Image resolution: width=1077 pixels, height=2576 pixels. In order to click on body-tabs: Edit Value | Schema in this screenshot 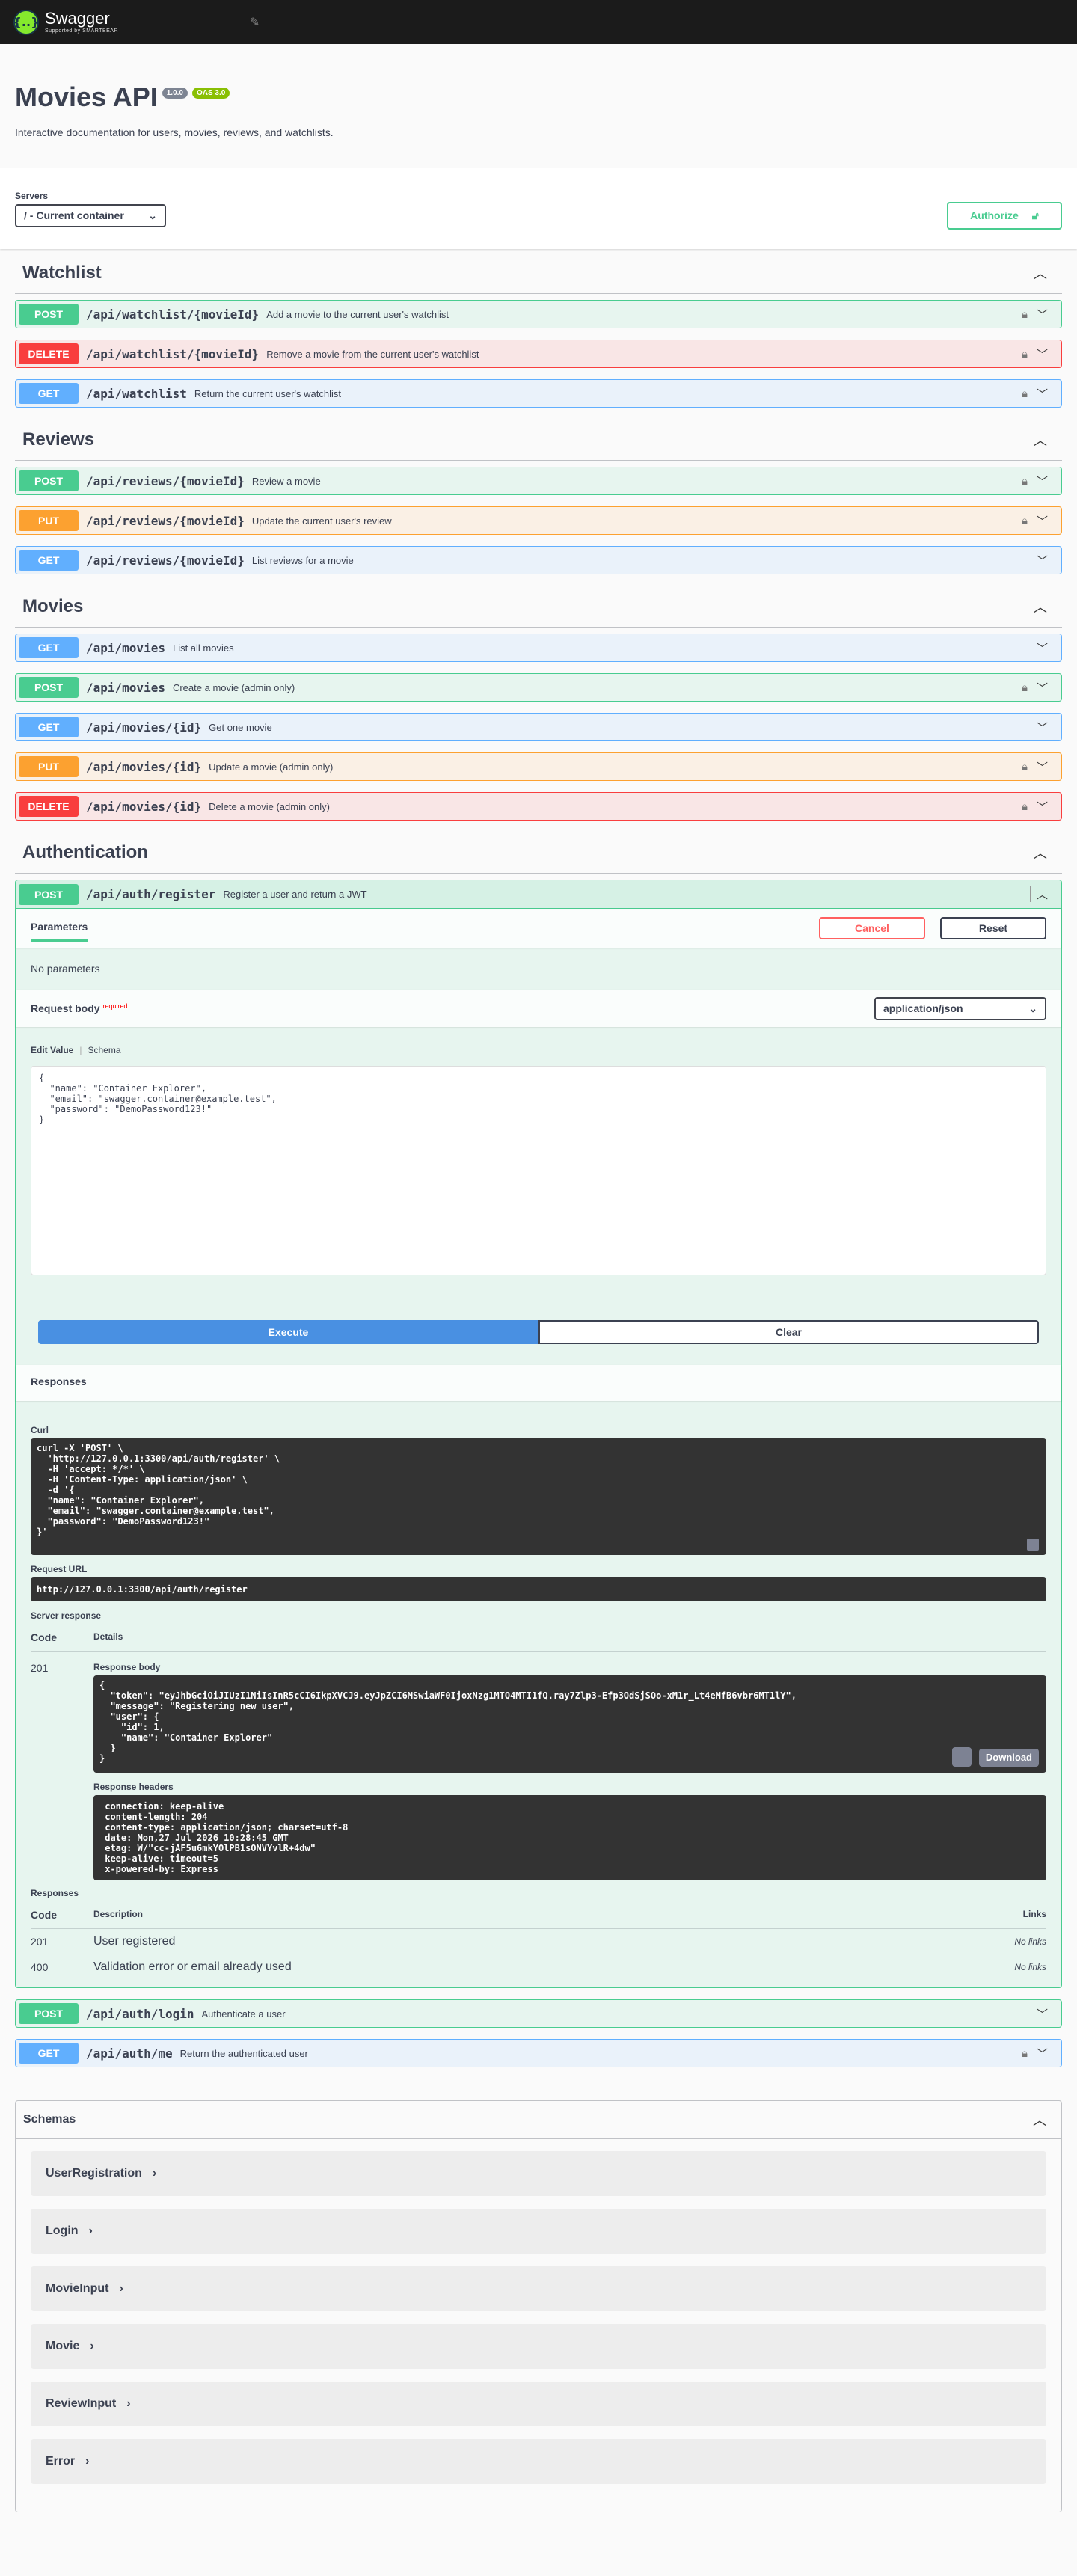, I will do `click(76, 1050)`.